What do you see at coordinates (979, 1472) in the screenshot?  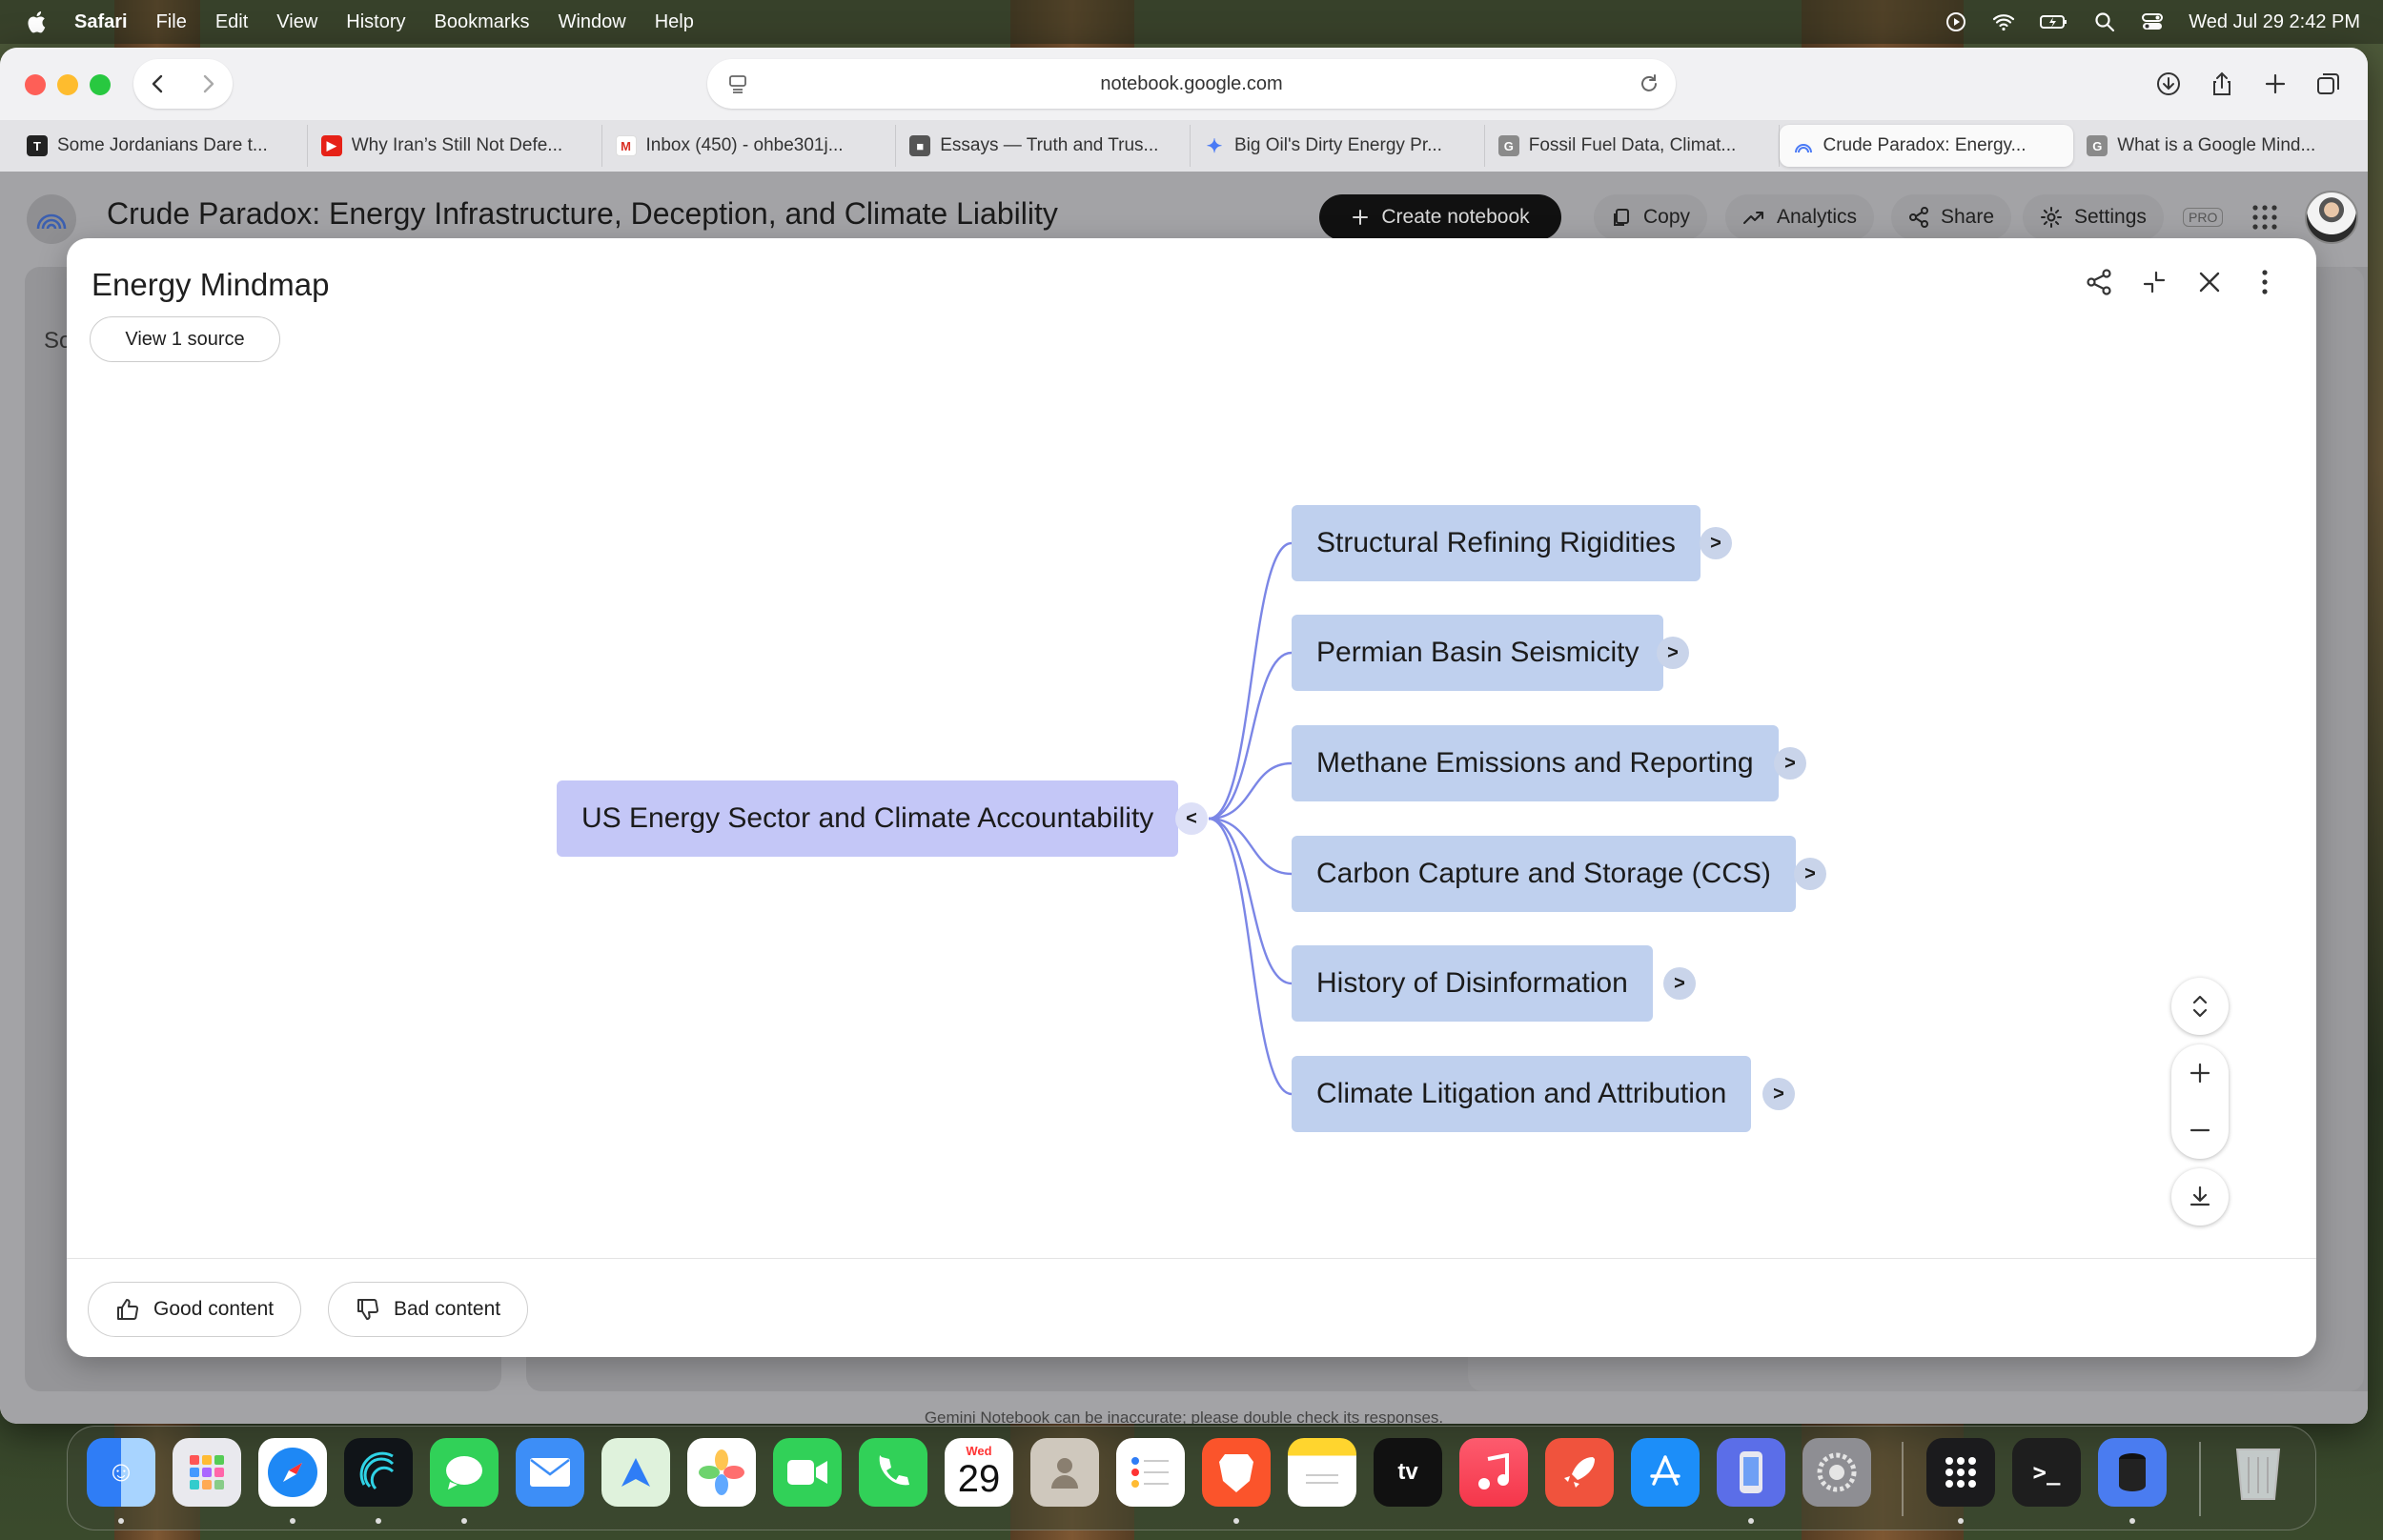 I see `calendar-icon: Wed 29` at bounding box center [979, 1472].